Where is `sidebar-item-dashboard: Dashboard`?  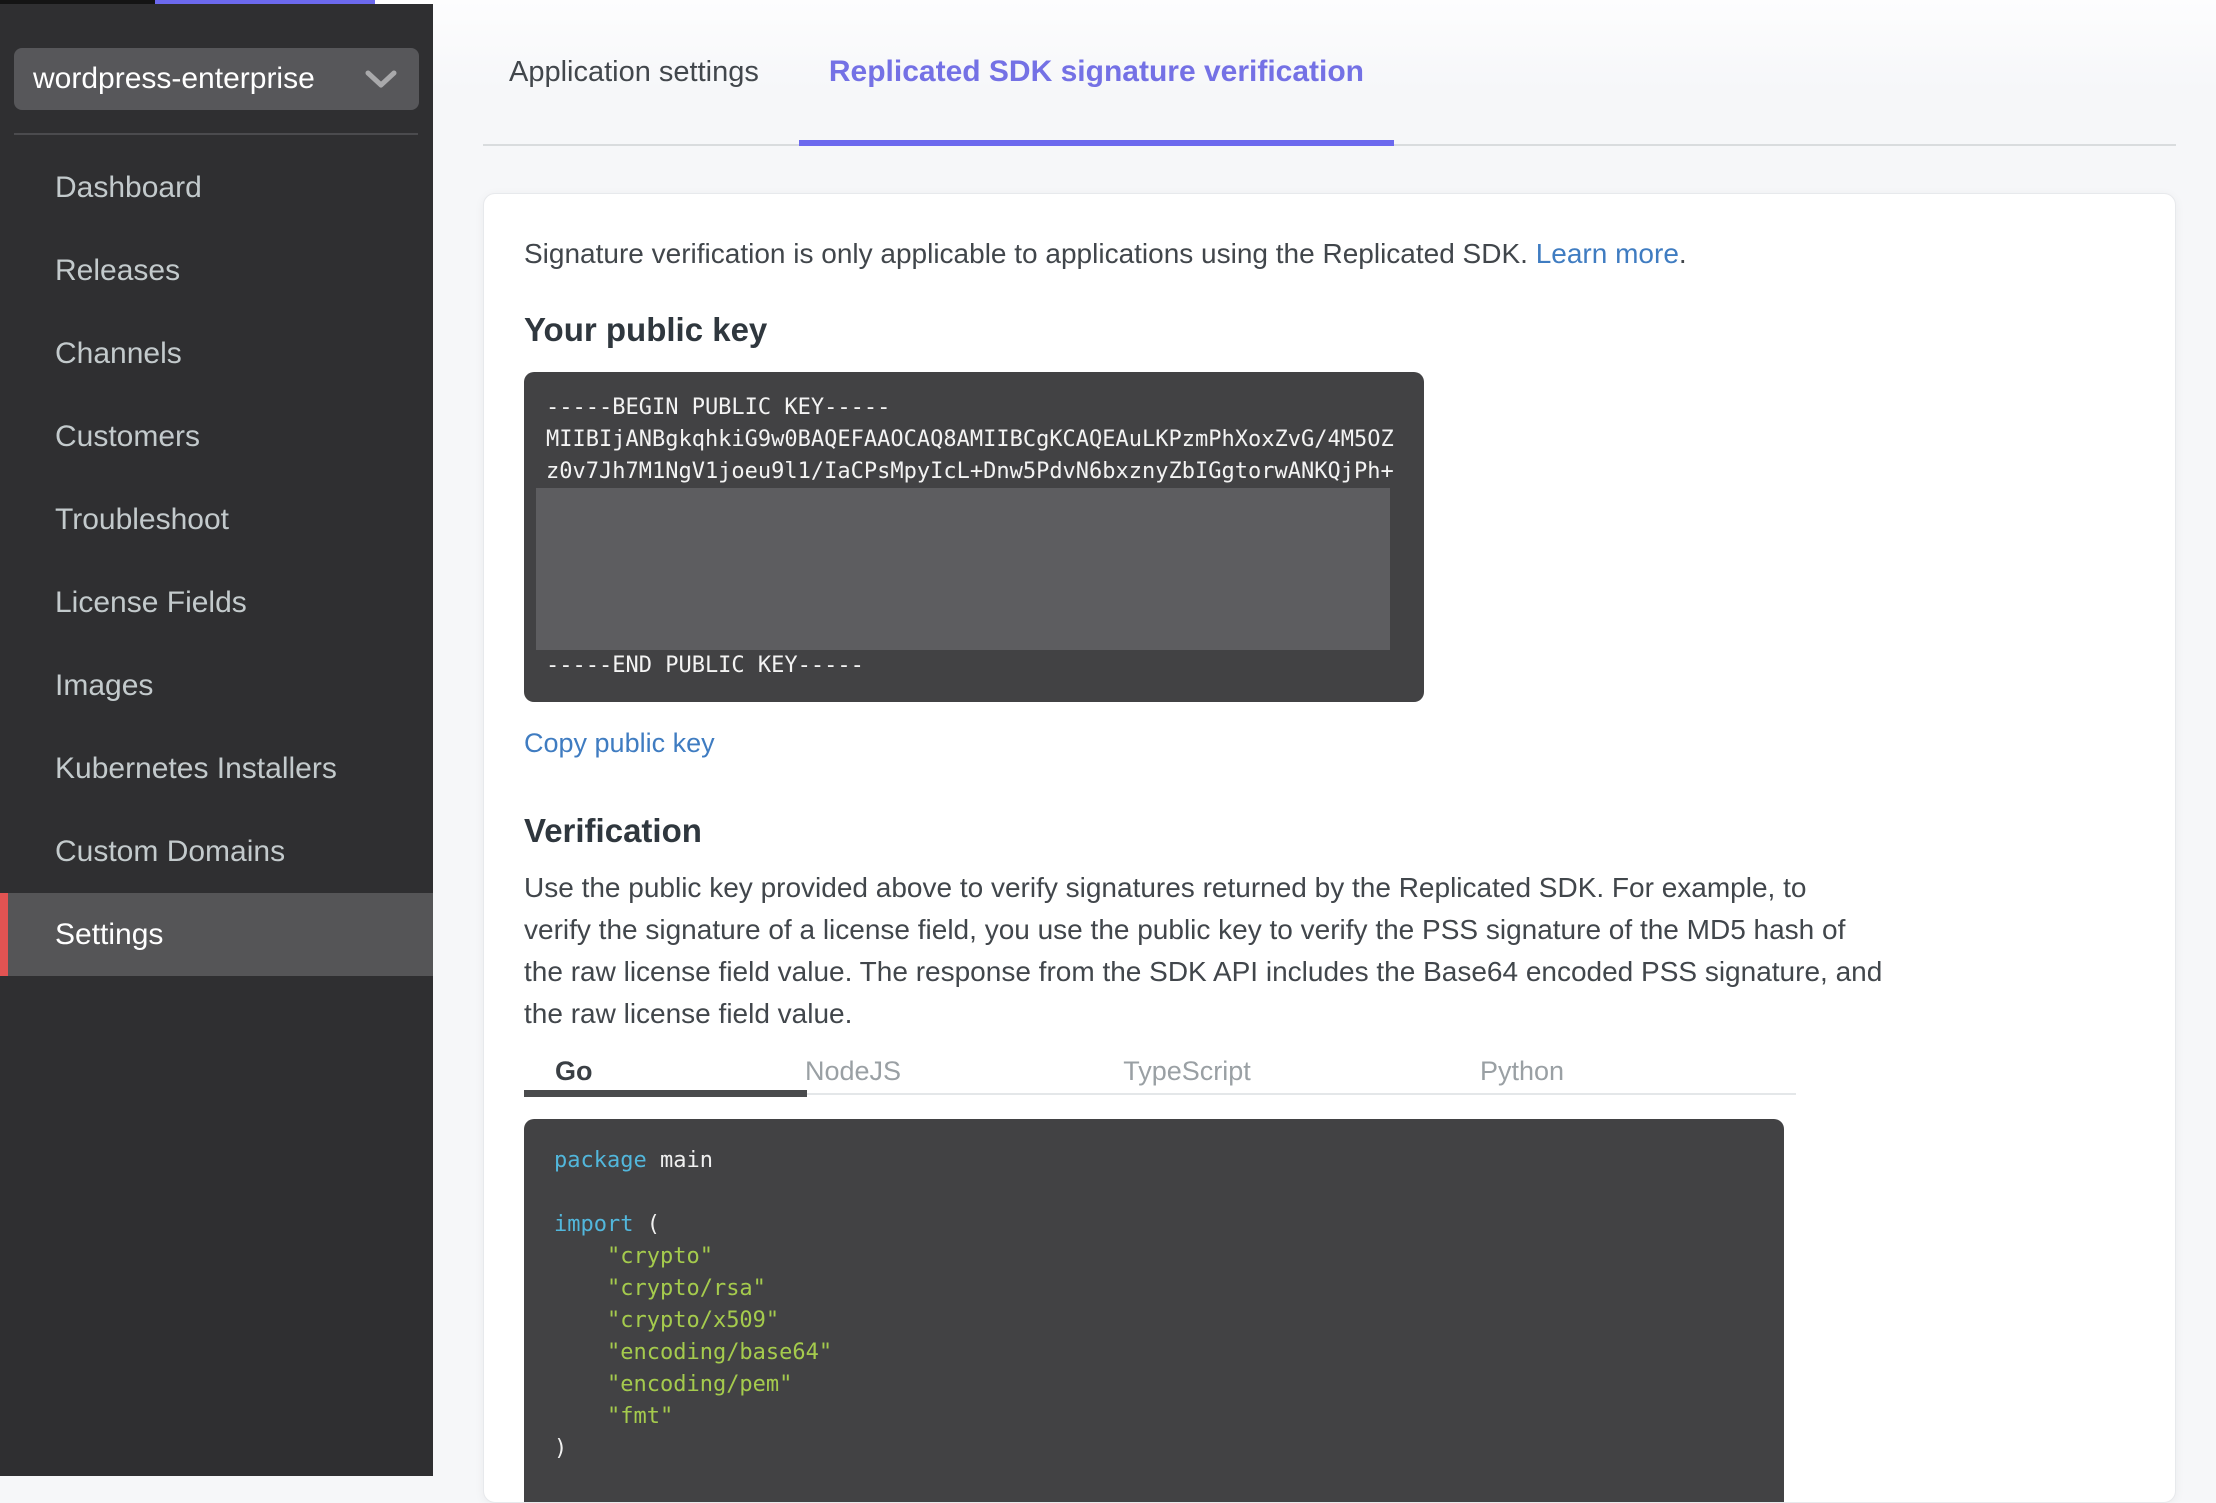
sidebar-item-dashboard: Dashboard is located at coordinates (216, 187).